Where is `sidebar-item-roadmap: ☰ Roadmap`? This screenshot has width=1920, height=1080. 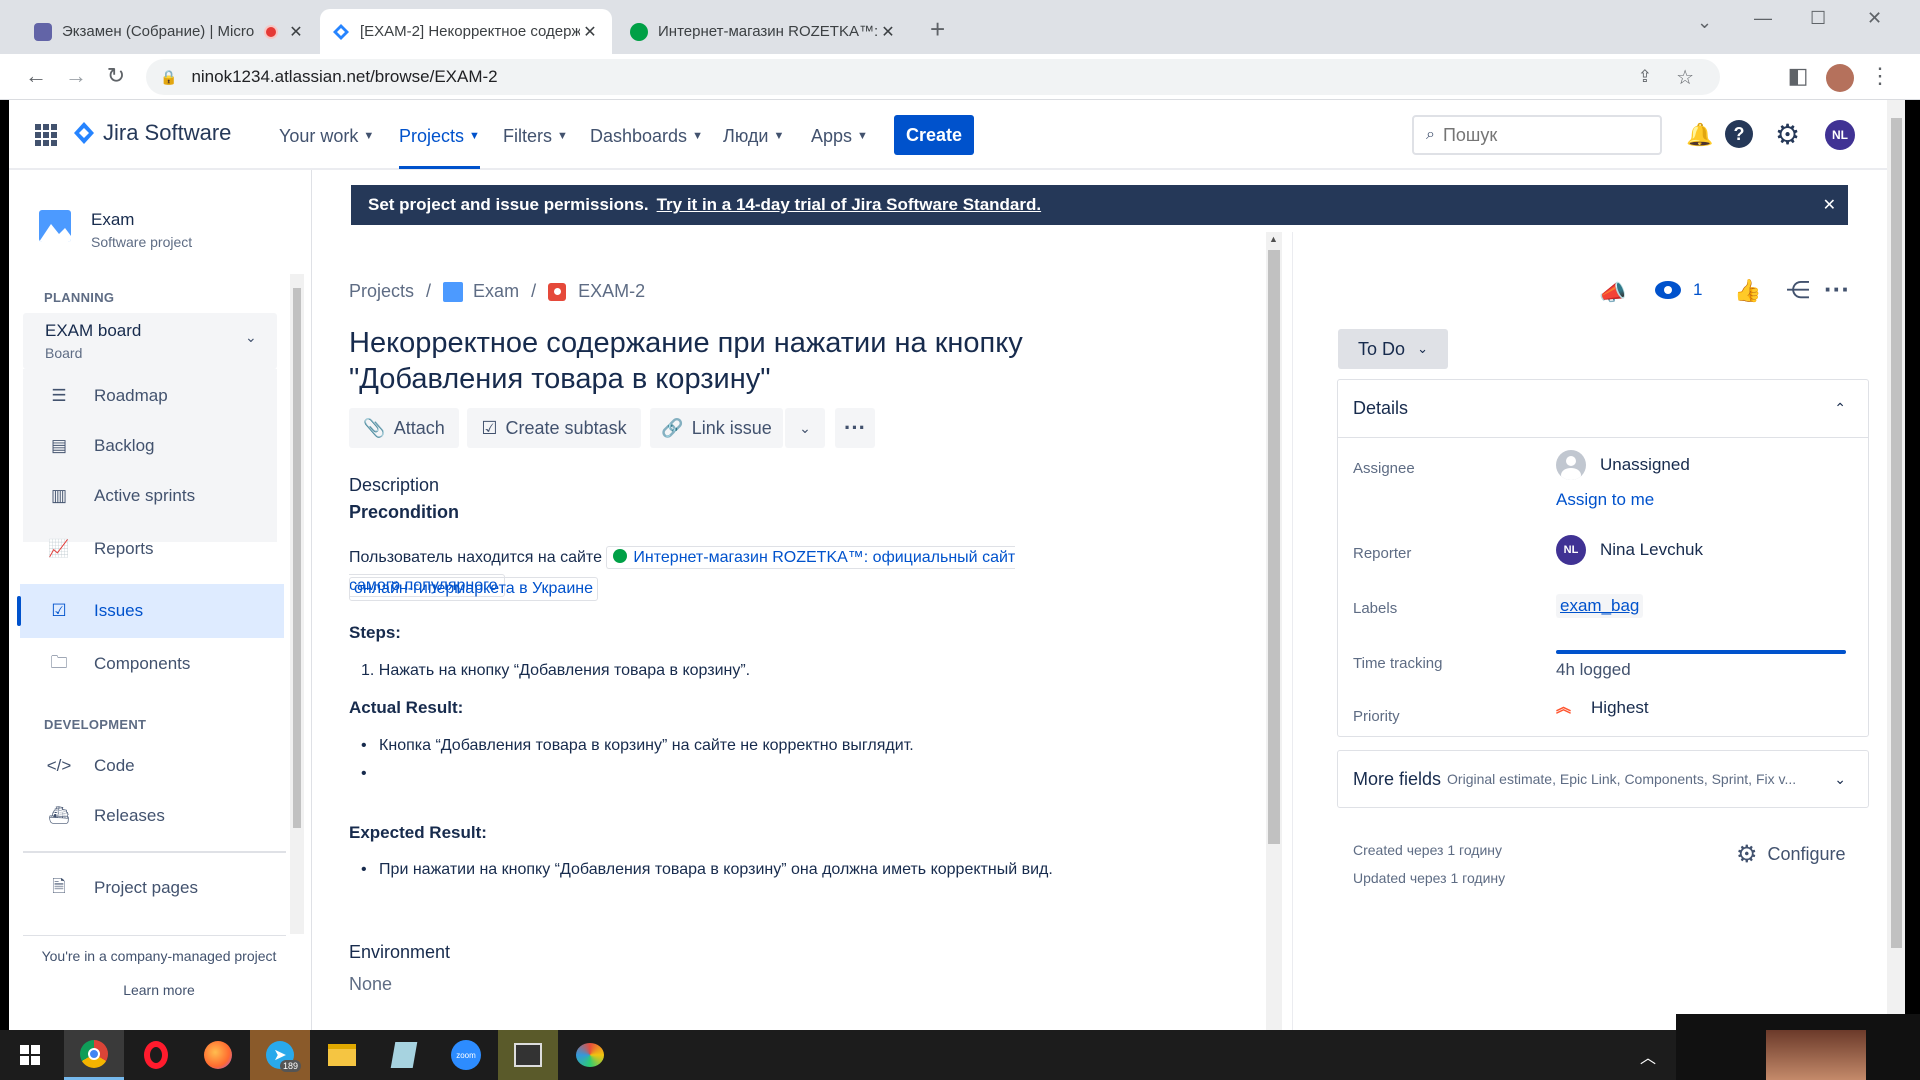
sidebar-item-roadmap: ☰ Roadmap is located at coordinates (152, 396).